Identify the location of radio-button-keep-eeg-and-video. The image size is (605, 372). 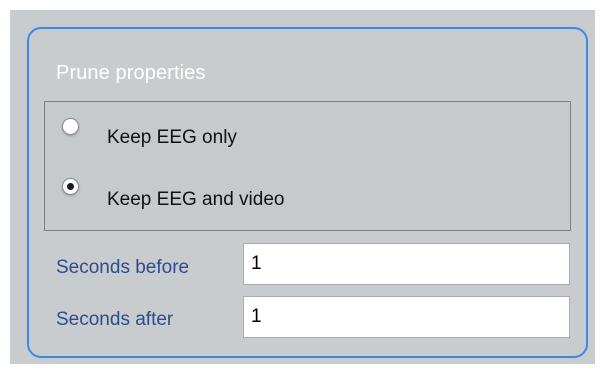
(70, 186).